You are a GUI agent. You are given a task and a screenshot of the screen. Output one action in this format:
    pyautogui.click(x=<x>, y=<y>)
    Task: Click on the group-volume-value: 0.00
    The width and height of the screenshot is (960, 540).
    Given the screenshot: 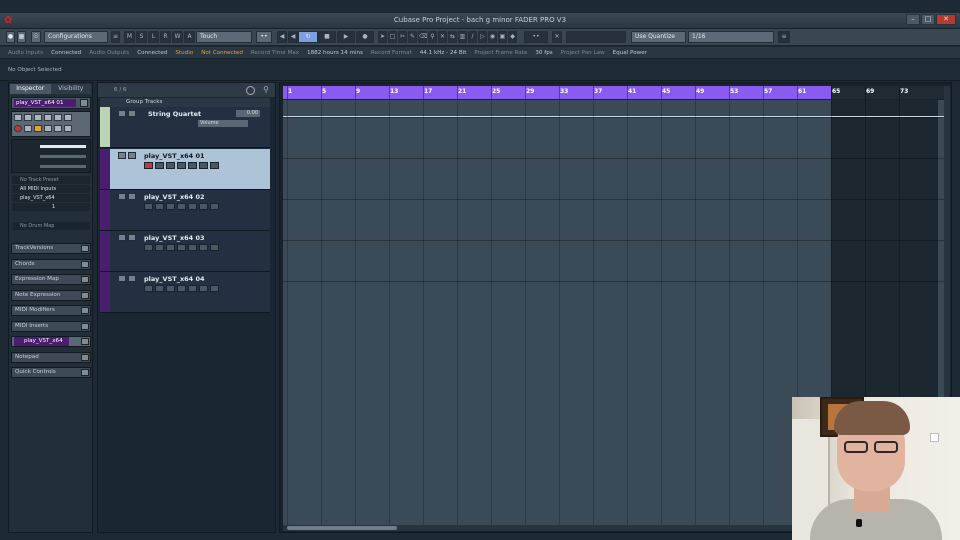 What is the action you would take?
    pyautogui.click(x=248, y=113)
    